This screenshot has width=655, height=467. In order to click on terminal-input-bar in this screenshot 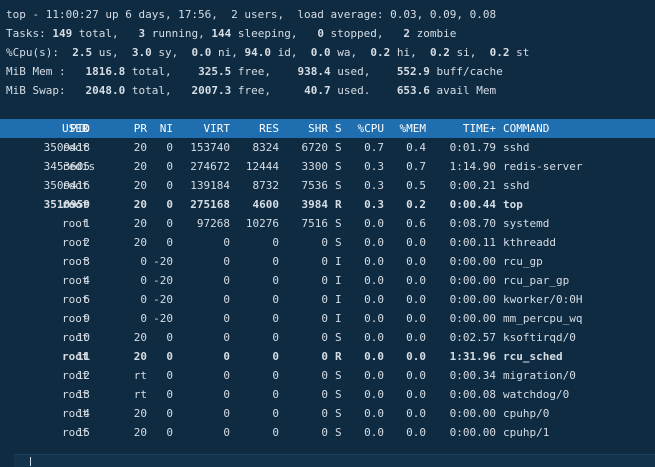, I will do `click(334, 460)`.